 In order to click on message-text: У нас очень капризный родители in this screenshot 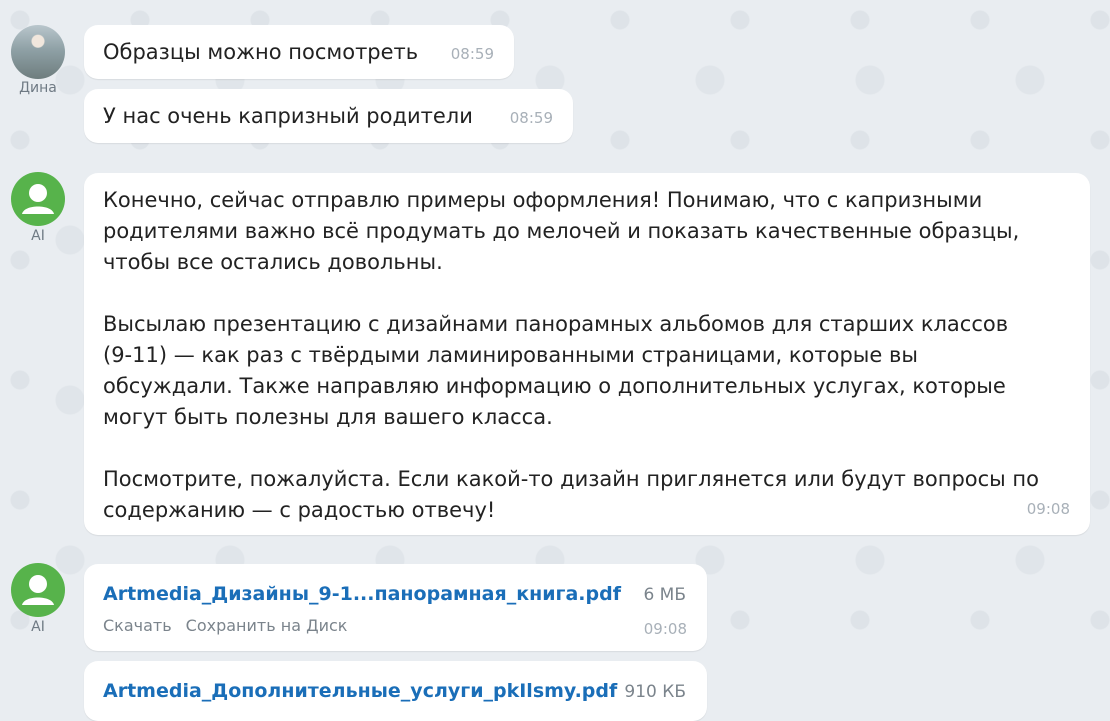, I will do `click(288, 116)`.